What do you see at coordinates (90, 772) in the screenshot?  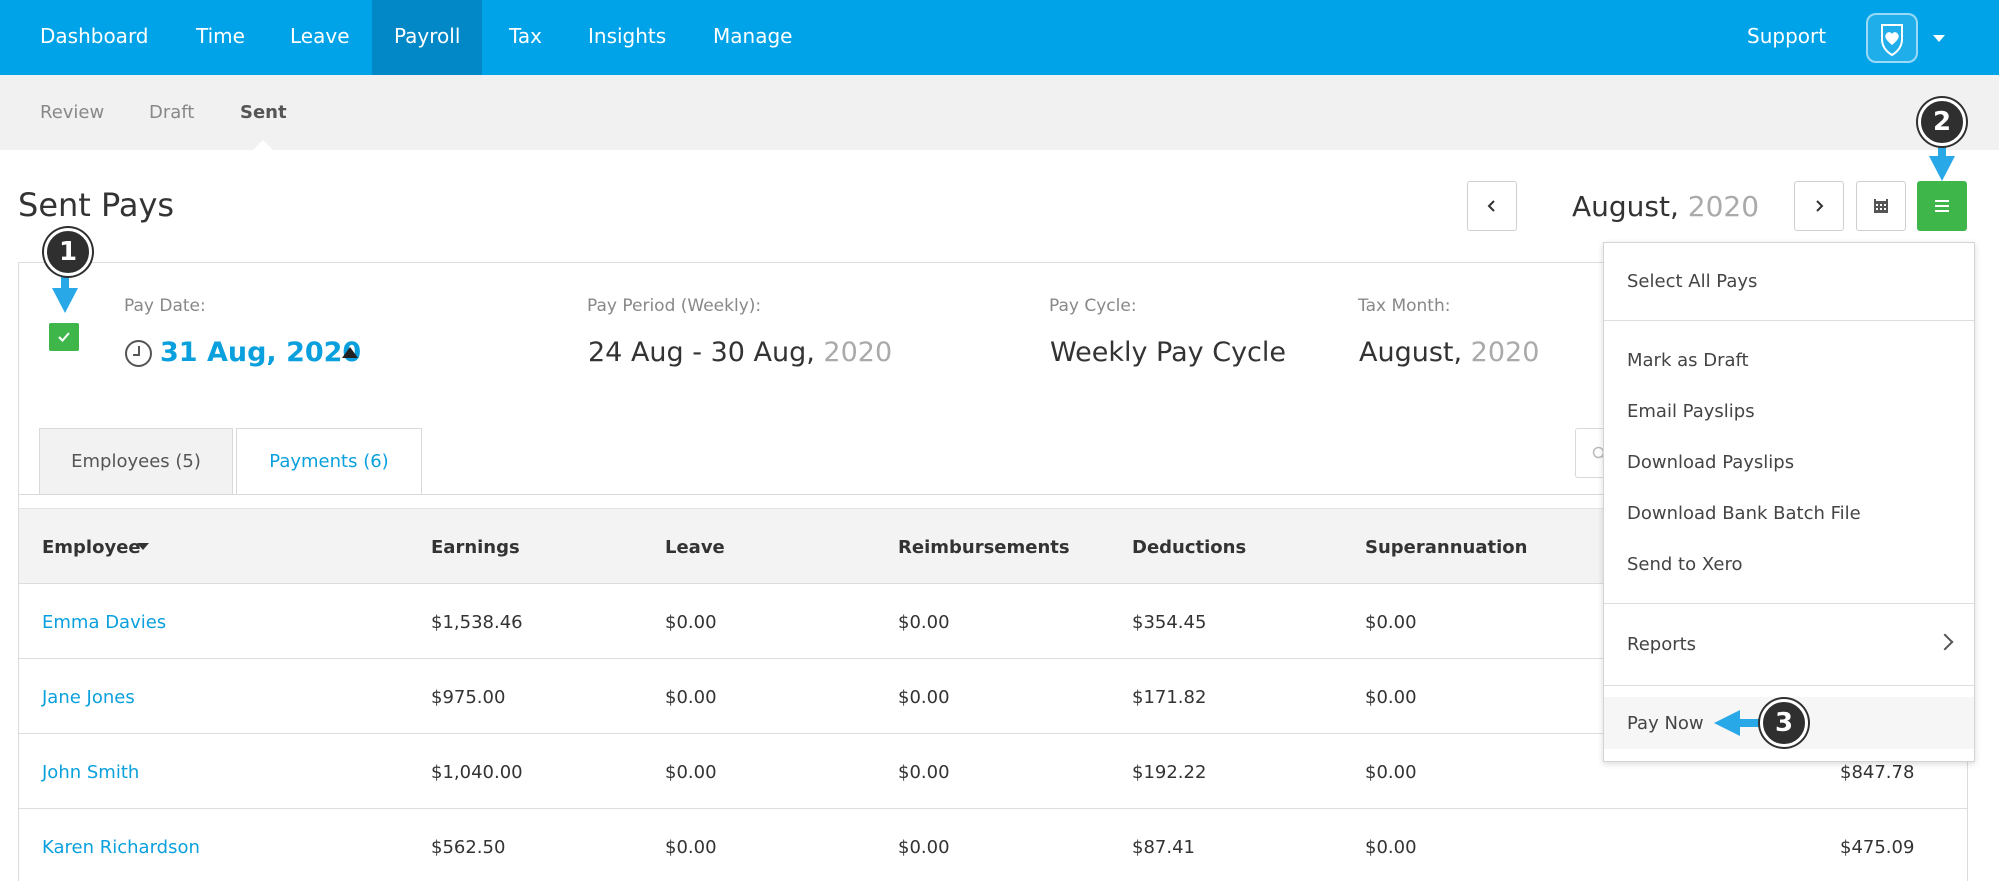 I see `employee-link: John Smith` at bounding box center [90, 772].